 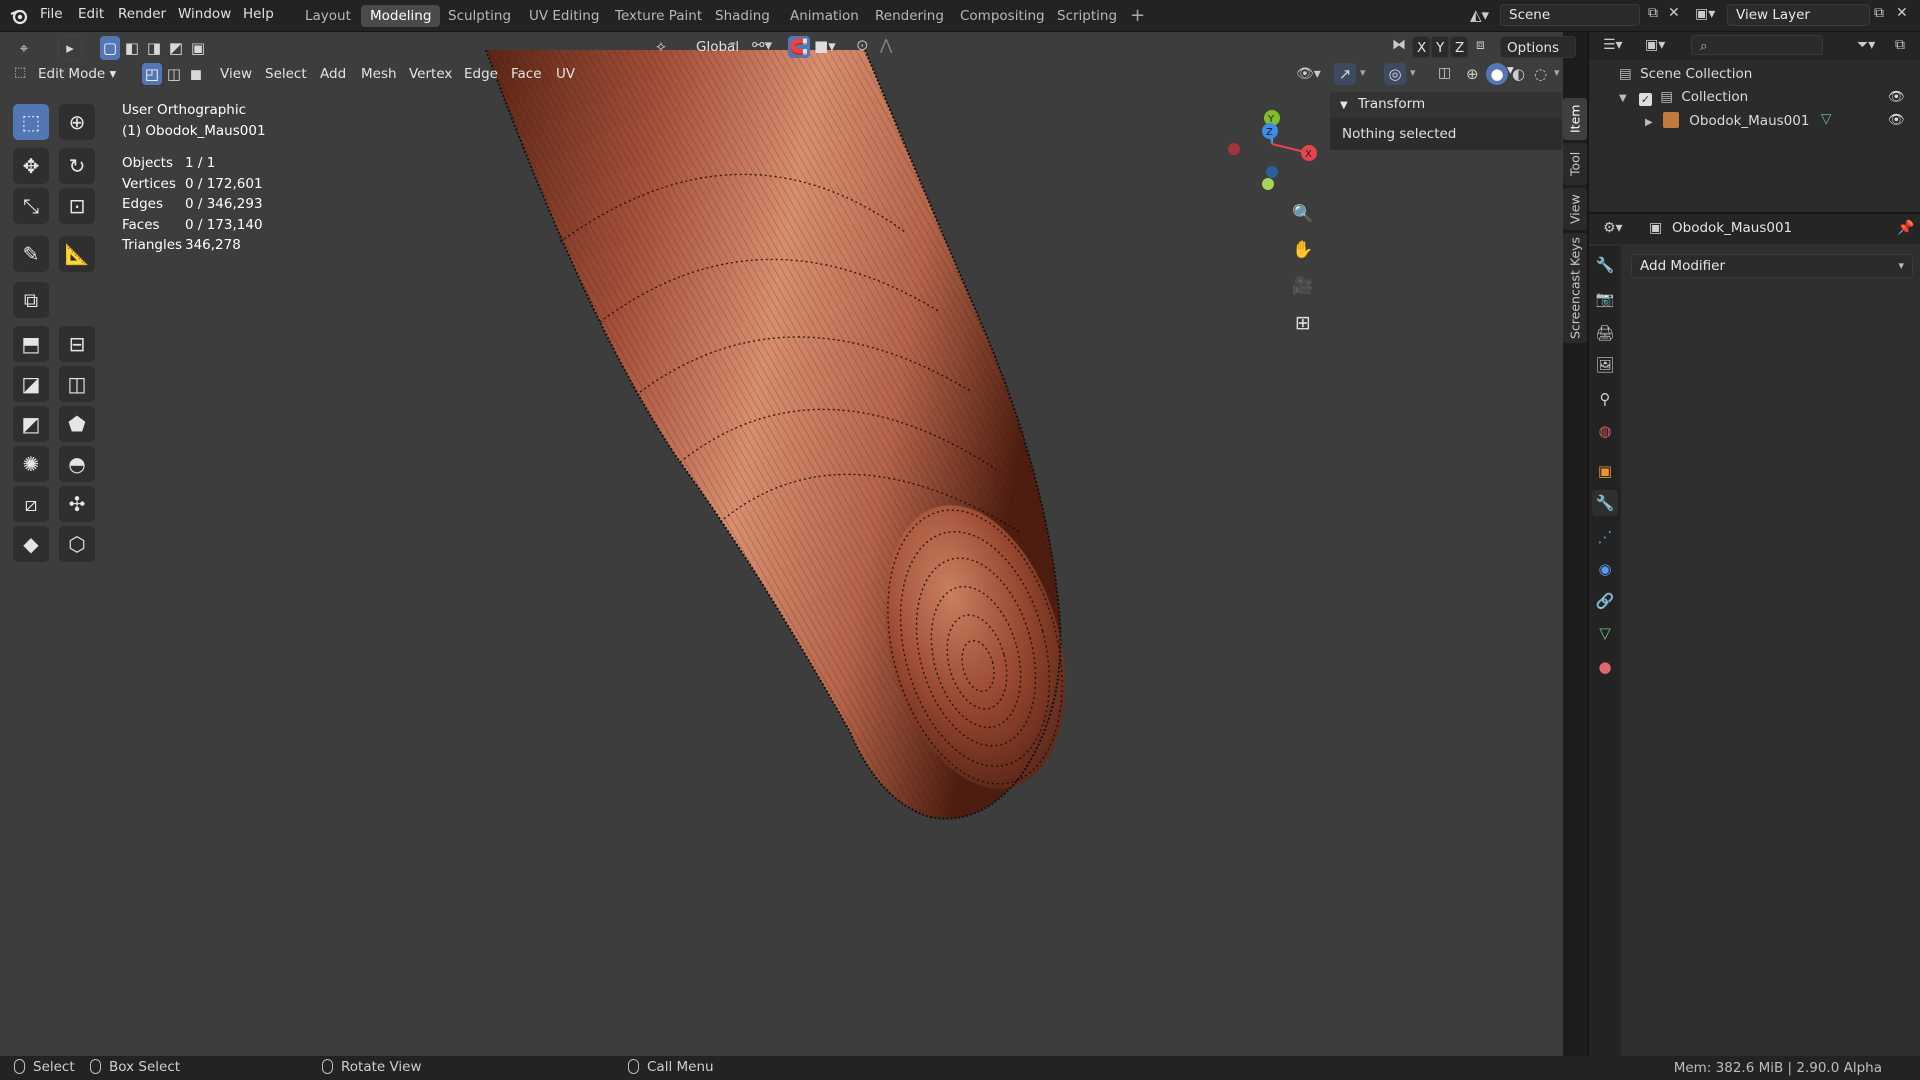 What do you see at coordinates (1645, 99) in the screenshot?
I see `collection-checkbox: ✓` at bounding box center [1645, 99].